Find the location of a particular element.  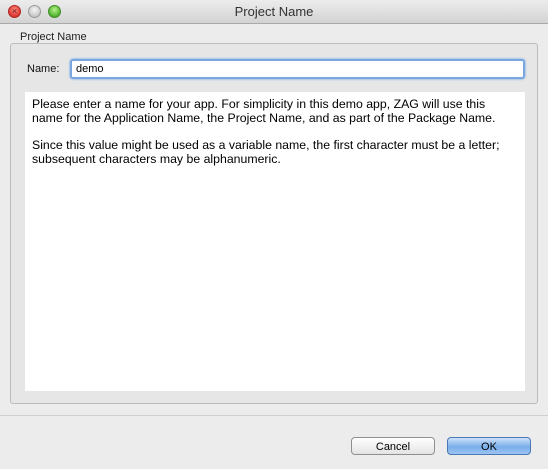

name-label: Name: is located at coordinates (43, 69).